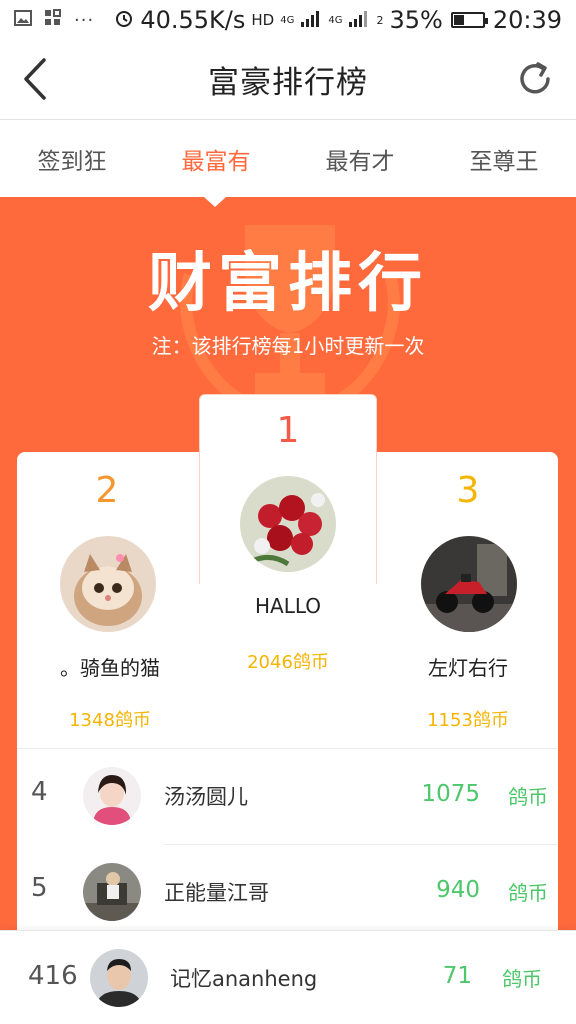 This screenshot has width=576, height=1024. Describe the element at coordinates (287, 892) in the screenshot. I see `list-item: 5 正能量江哥 940 鸽币` at that location.